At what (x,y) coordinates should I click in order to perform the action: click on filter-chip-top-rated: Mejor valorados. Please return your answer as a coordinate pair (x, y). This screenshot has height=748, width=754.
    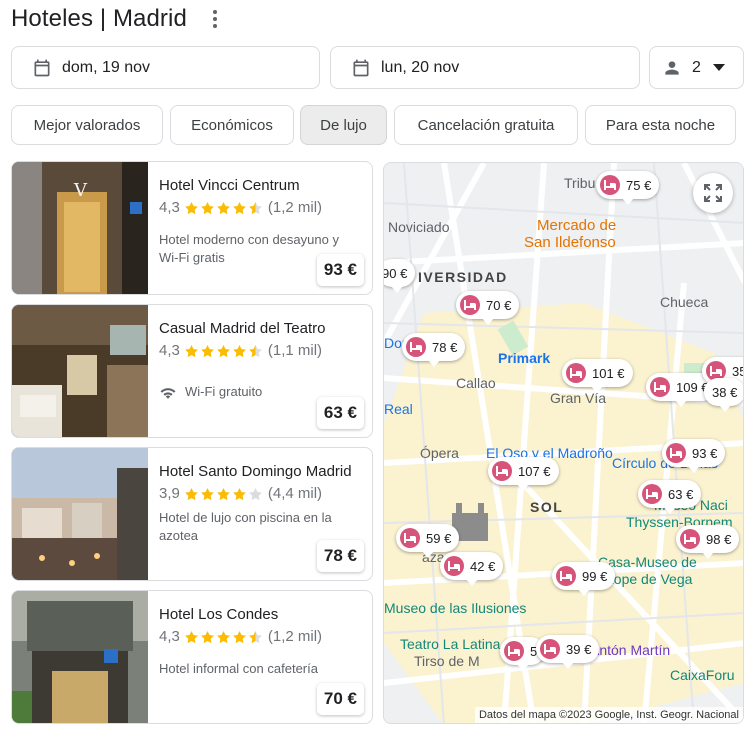
    Looking at the image, I should click on (87, 125).